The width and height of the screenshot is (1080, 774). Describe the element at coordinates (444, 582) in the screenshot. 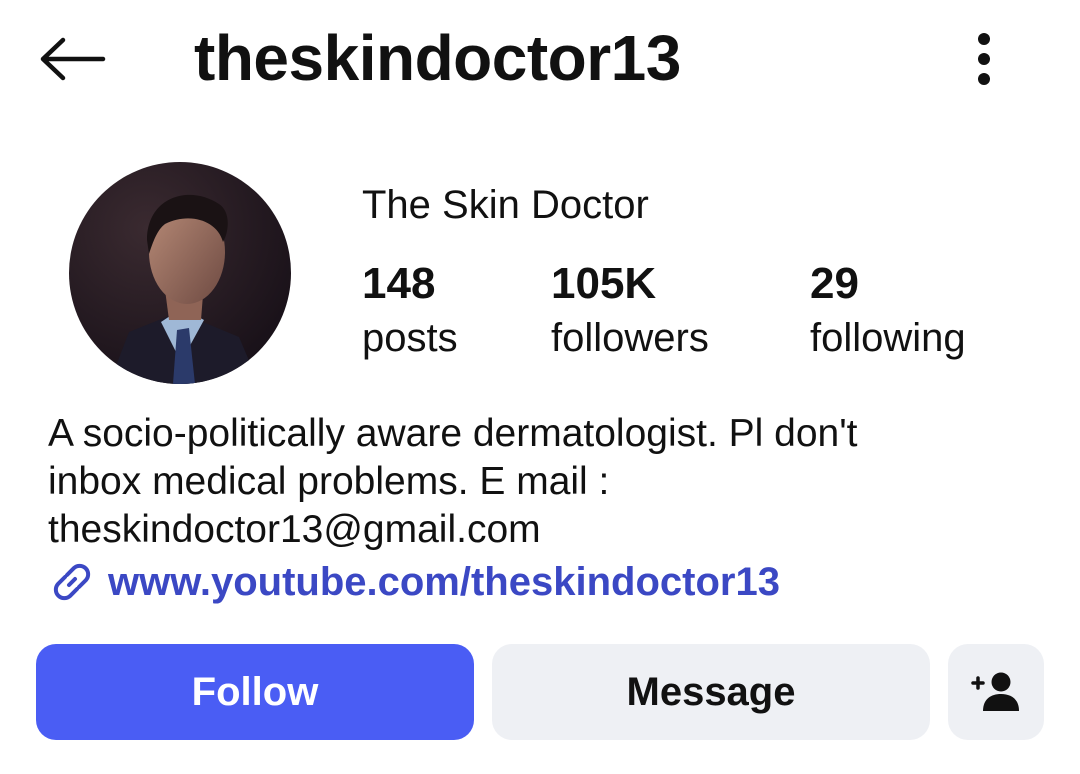

I see `link-text: www.youtube.com/theskindoctor13` at that location.